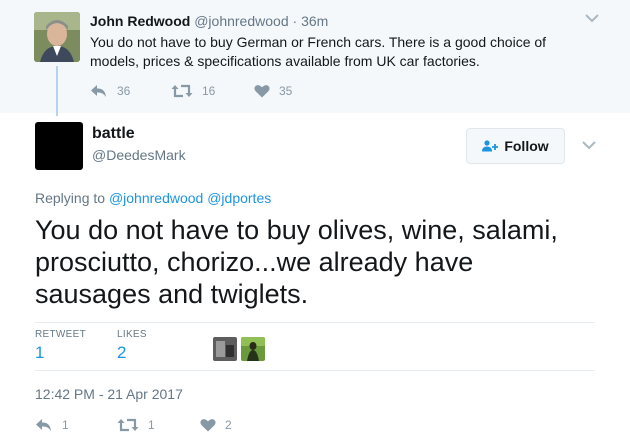  Describe the element at coordinates (52, 425) in the screenshot. I see `reply-button: 1` at that location.